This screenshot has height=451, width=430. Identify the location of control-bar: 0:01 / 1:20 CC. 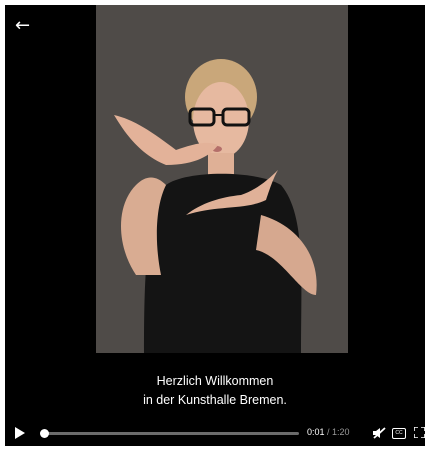
(215, 433).